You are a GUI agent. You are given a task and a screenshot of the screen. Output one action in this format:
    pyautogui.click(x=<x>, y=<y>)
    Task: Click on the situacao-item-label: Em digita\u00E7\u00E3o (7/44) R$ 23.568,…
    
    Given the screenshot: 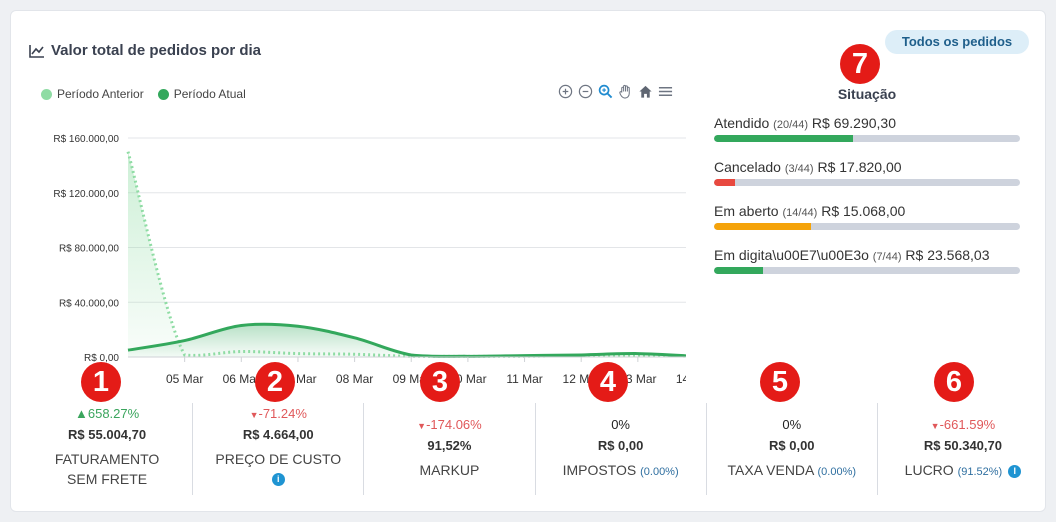 What is the action you would take?
    pyautogui.click(x=867, y=255)
    